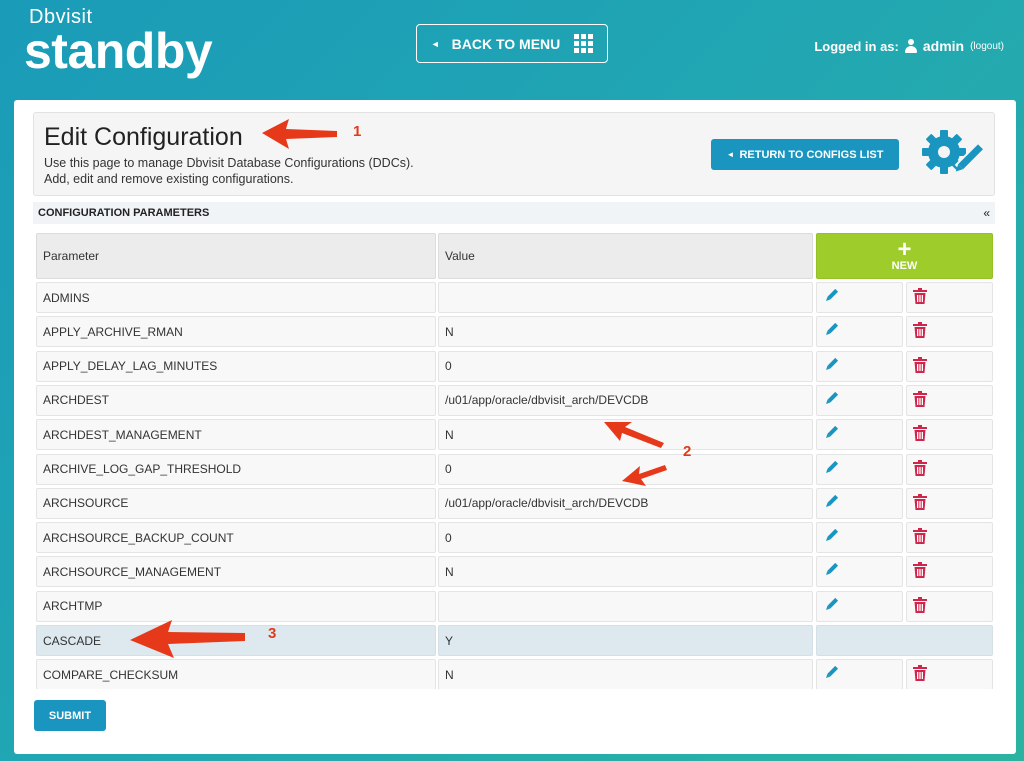 This screenshot has width=1024, height=761. Describe the element at coordinates (236, 435) in the screenshot. I see `parameter-name: ARCHDEST_MANAGEMENT` at that location.